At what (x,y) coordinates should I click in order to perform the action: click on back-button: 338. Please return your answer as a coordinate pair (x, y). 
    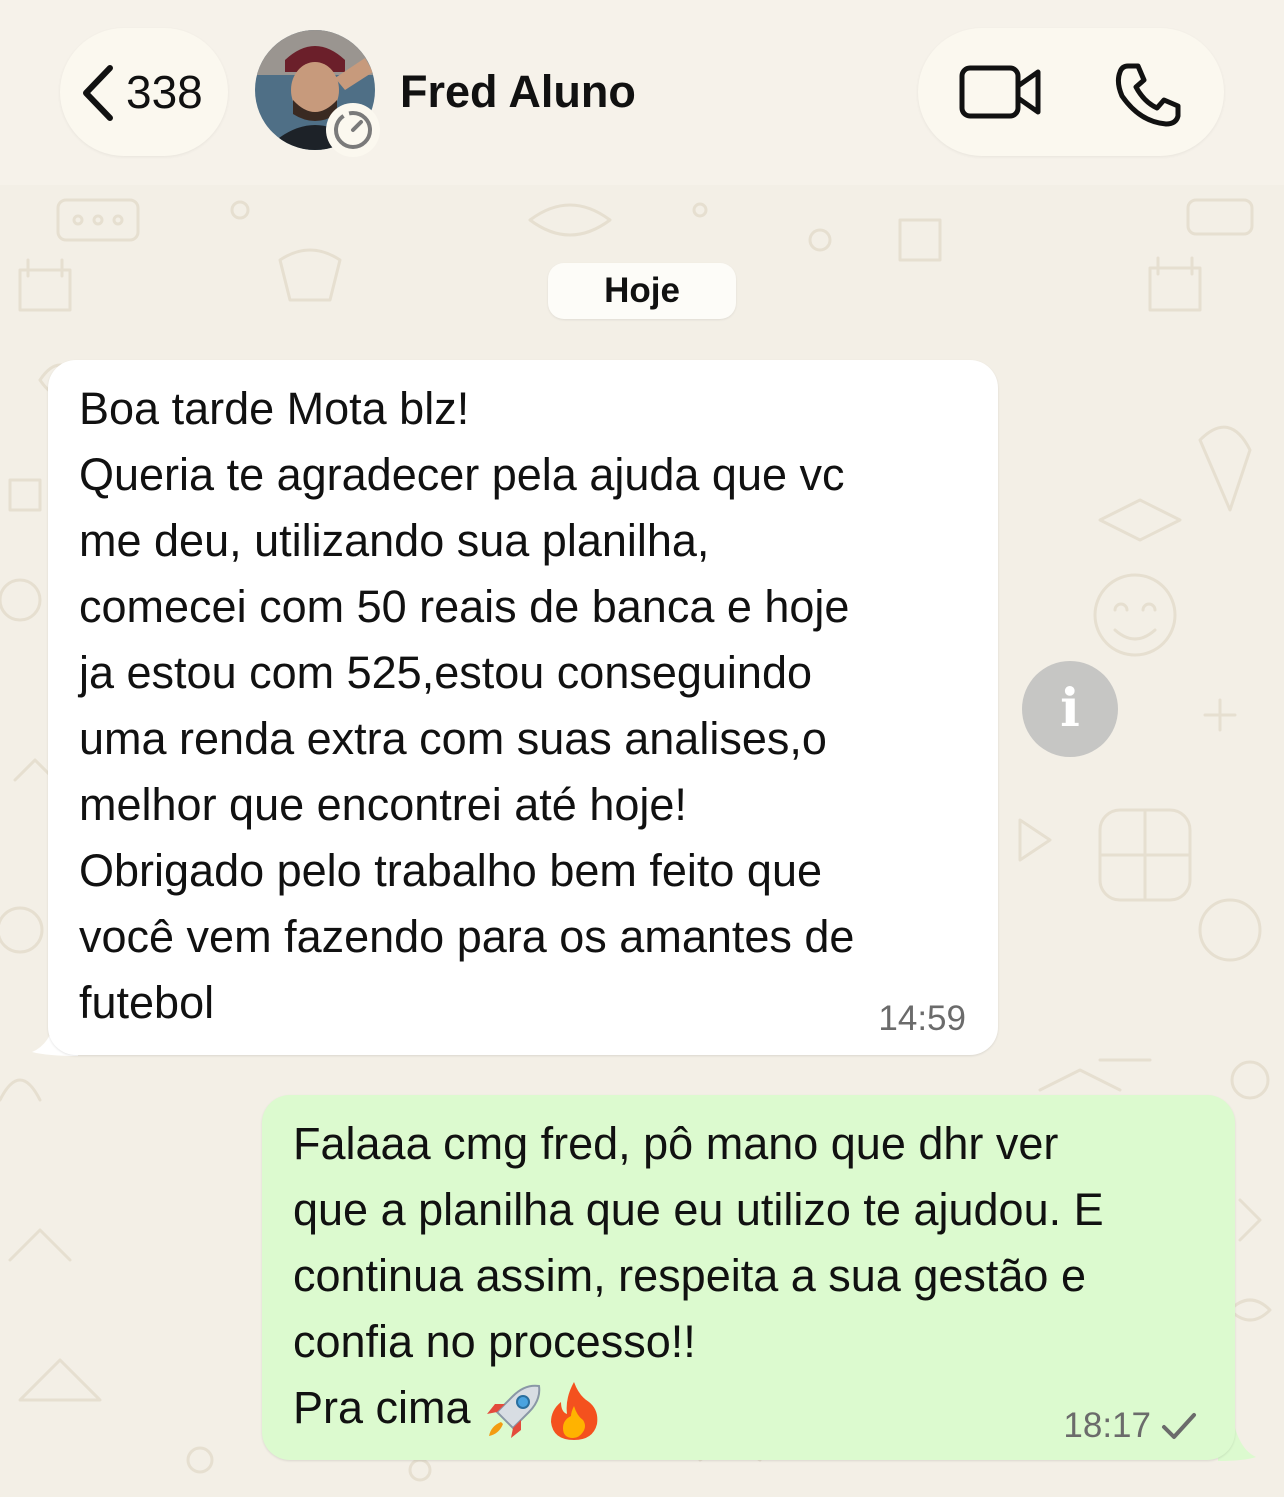
    Looking at the image, I should click on (144, 92).